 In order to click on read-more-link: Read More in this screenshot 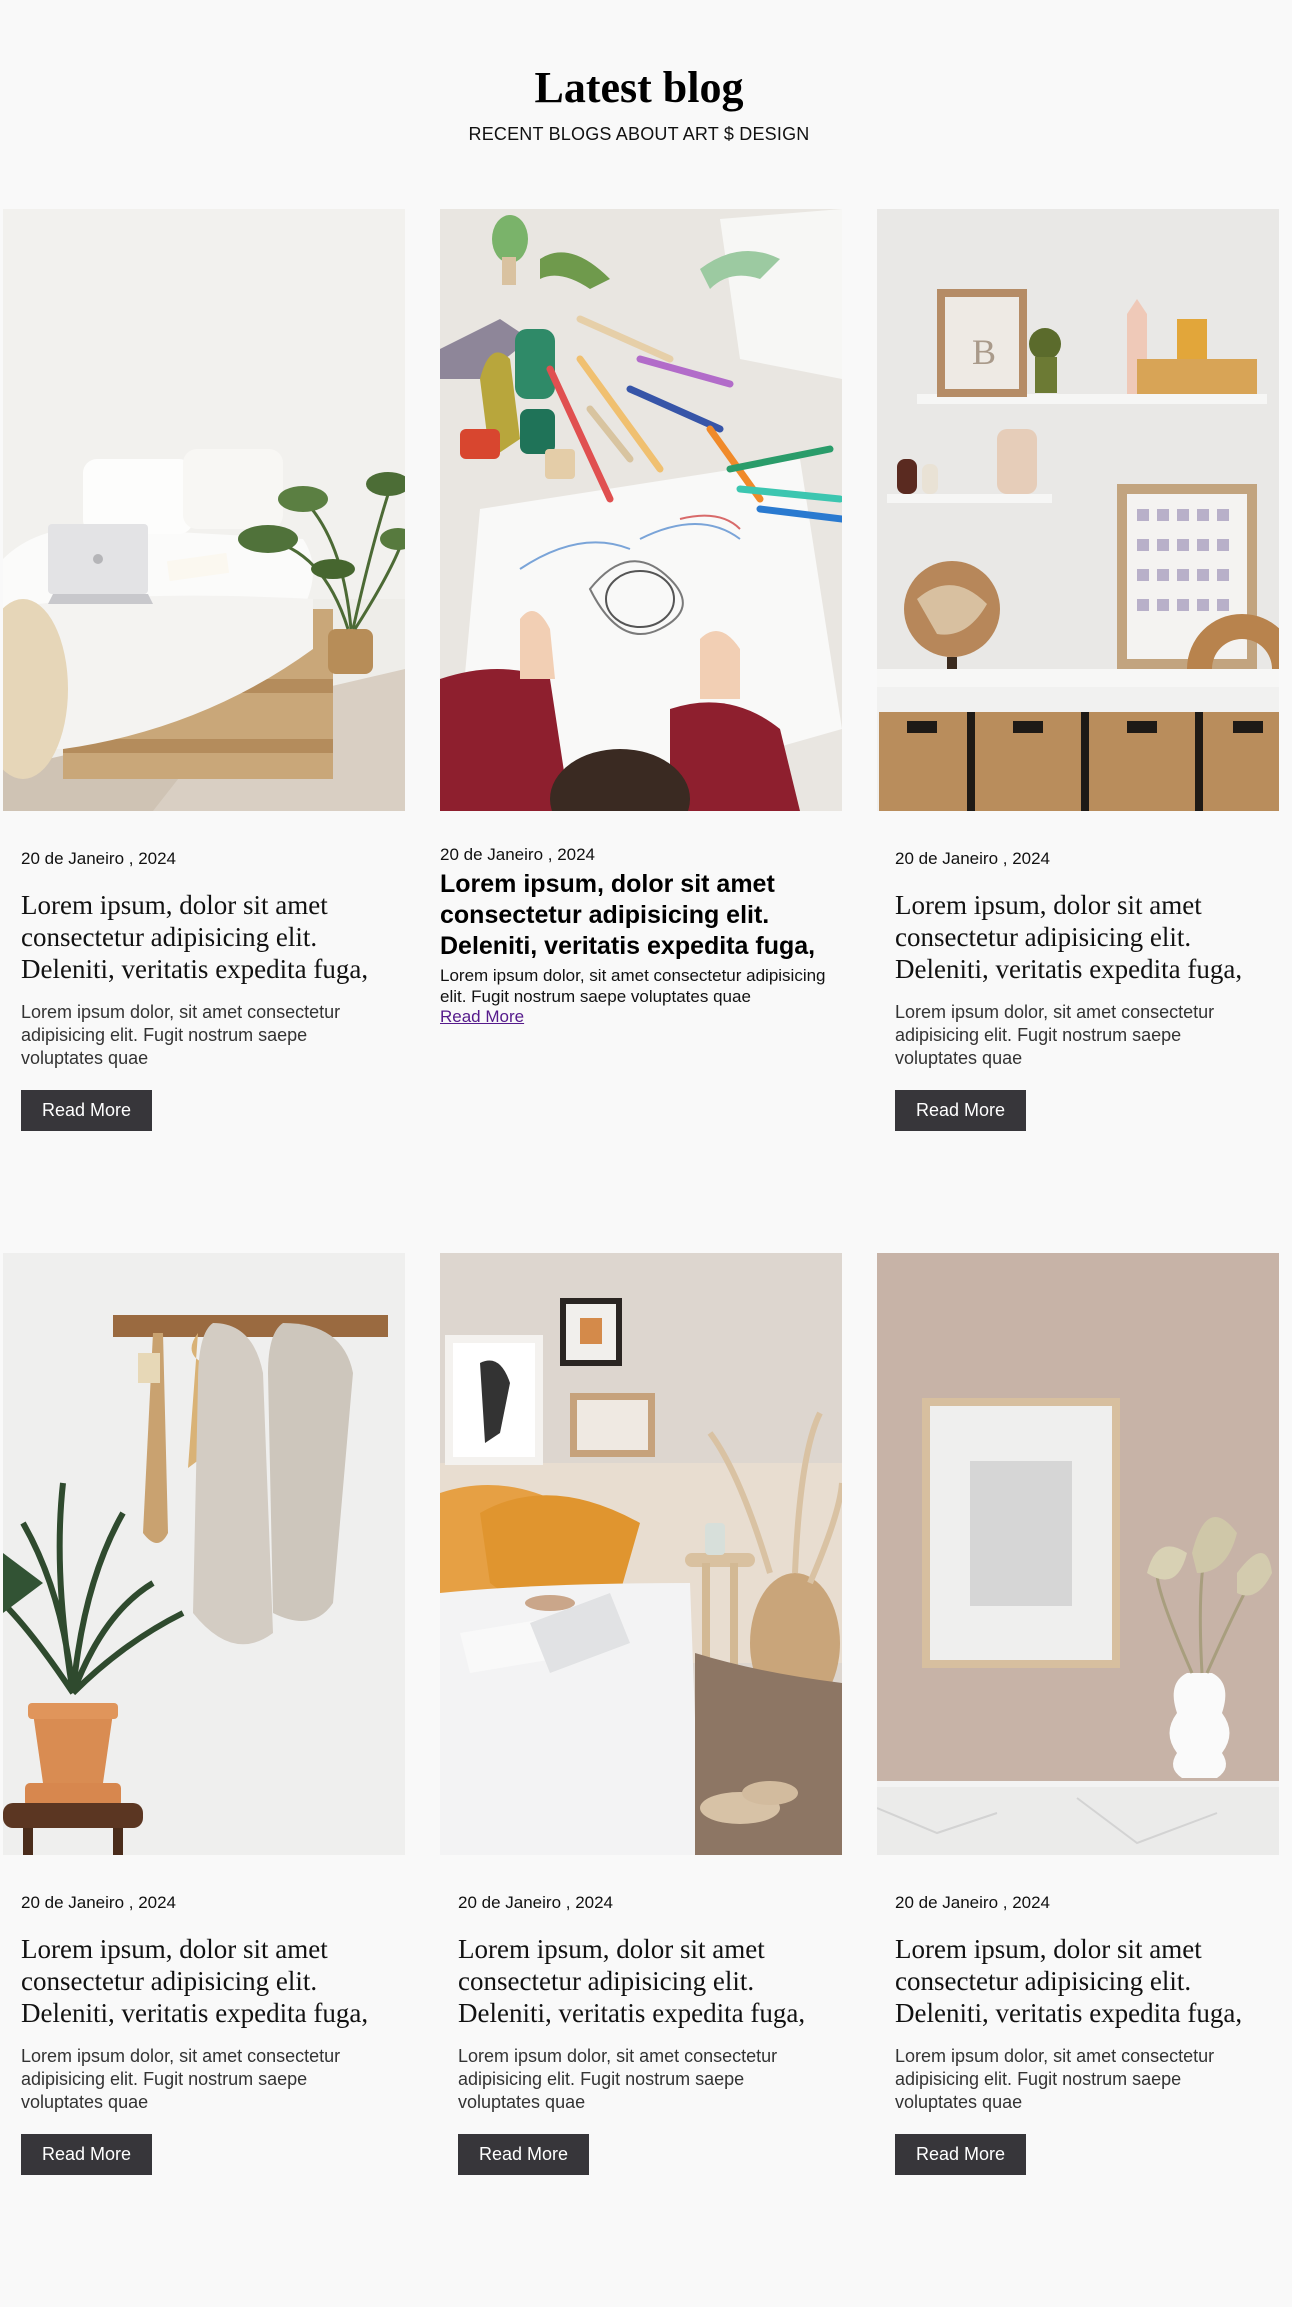, I will do `click(482, 1017)`.